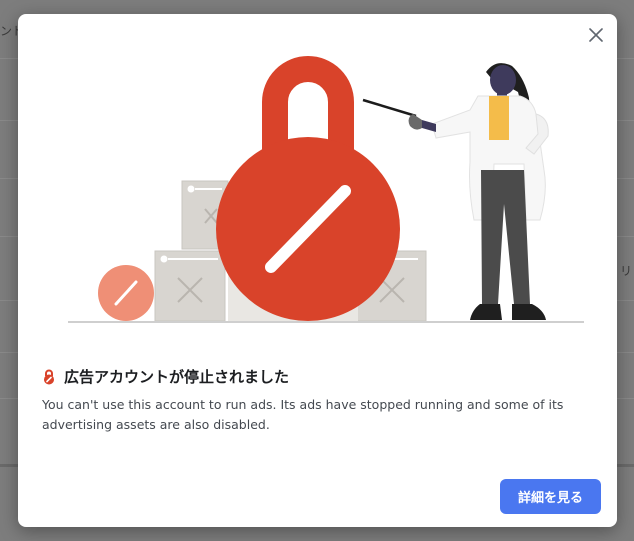 The width and height of the screenshot is (634, 541). What do you see at coordinates (190, 286) in the screenshot?
I see `locked-asset-box` at bounding box center [190, 286].